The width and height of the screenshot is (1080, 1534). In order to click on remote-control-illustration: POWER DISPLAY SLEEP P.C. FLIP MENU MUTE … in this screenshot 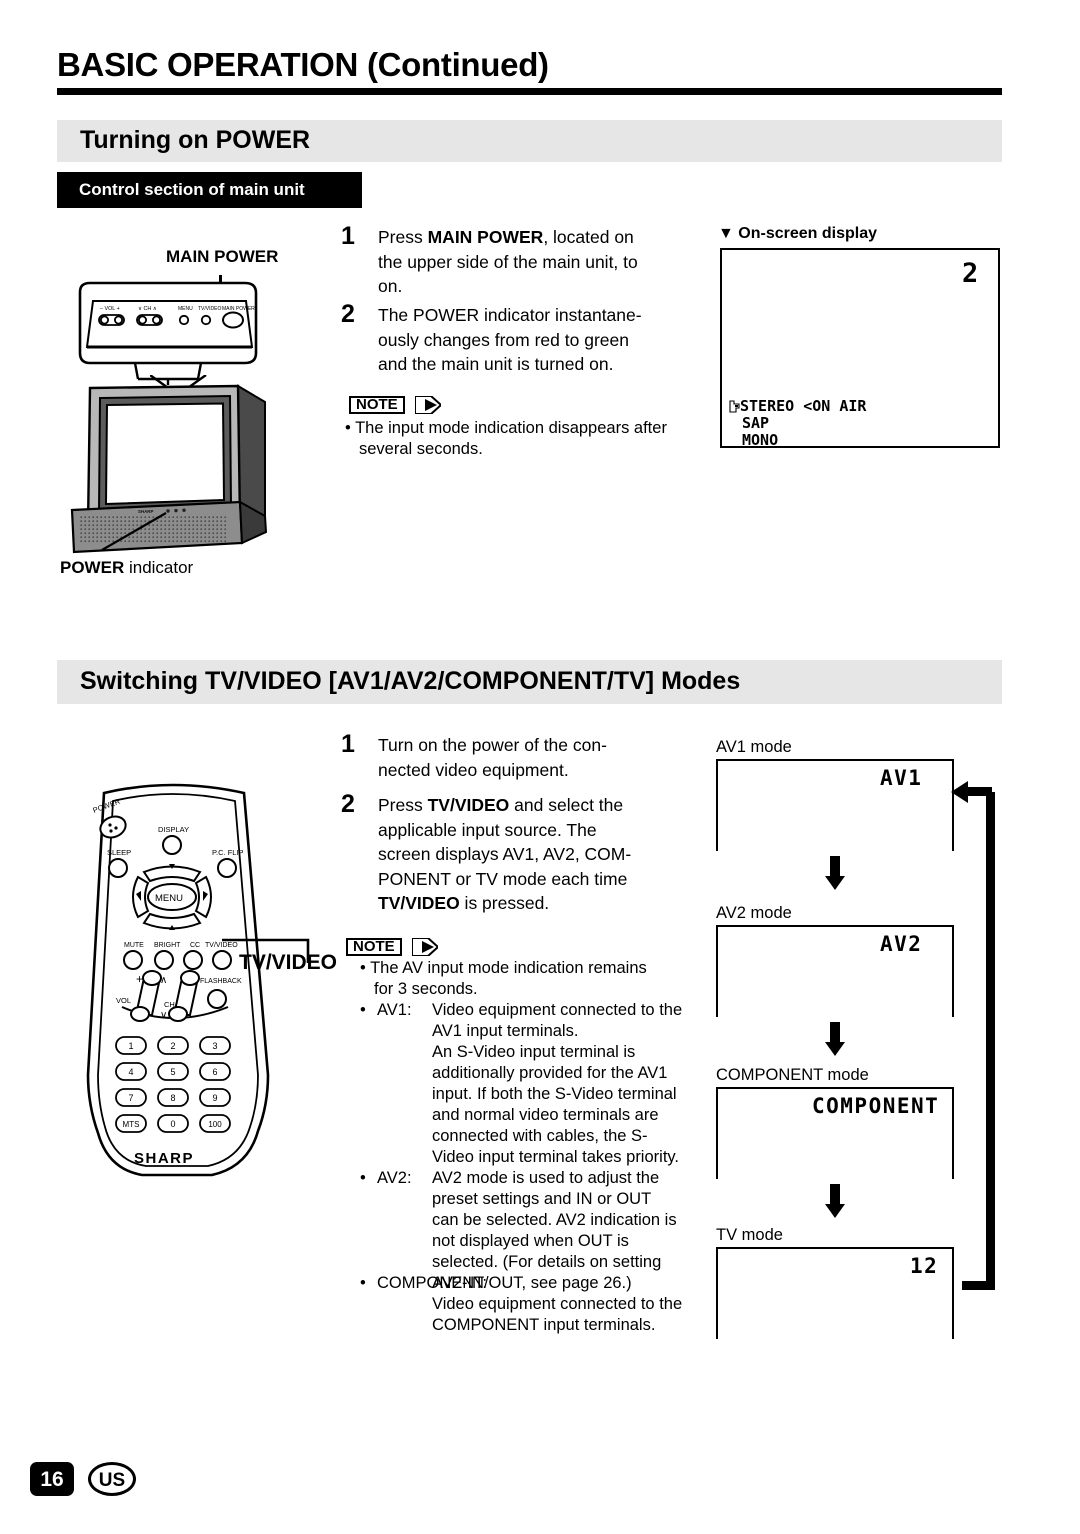, I will do `click(202, 980)`.